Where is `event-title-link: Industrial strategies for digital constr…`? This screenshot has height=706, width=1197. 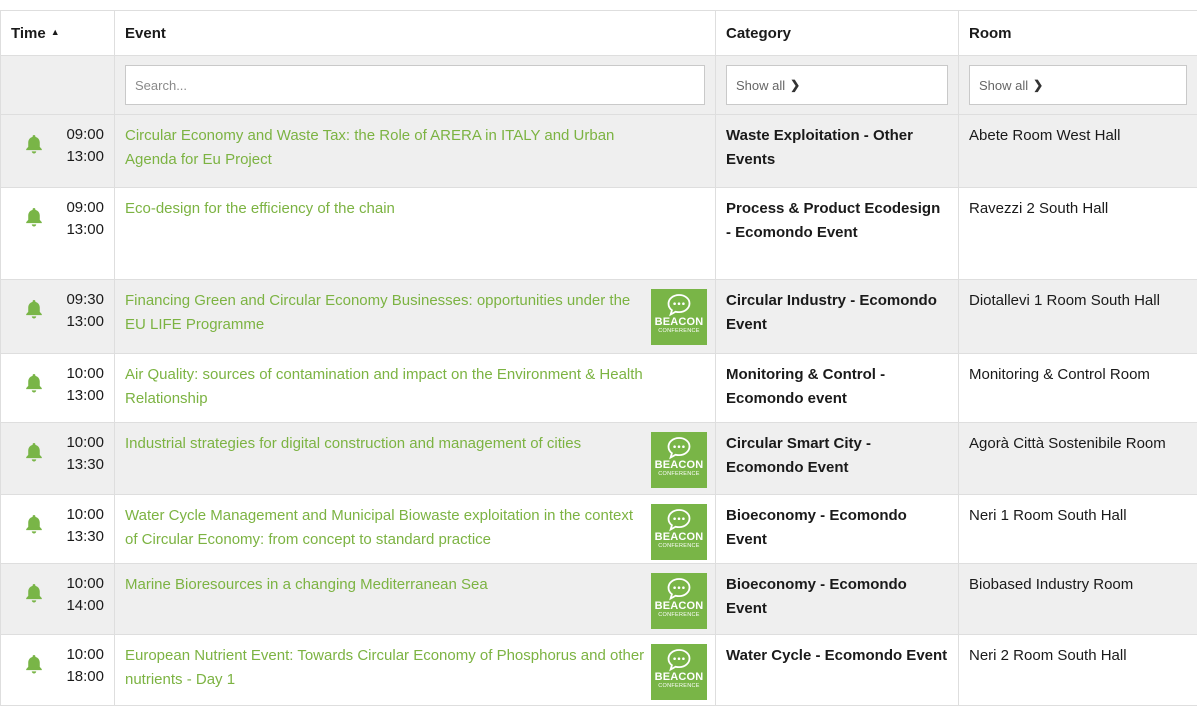 event-title-link: Industrial strategies for digital constr… is located at coordinates (415, 444).